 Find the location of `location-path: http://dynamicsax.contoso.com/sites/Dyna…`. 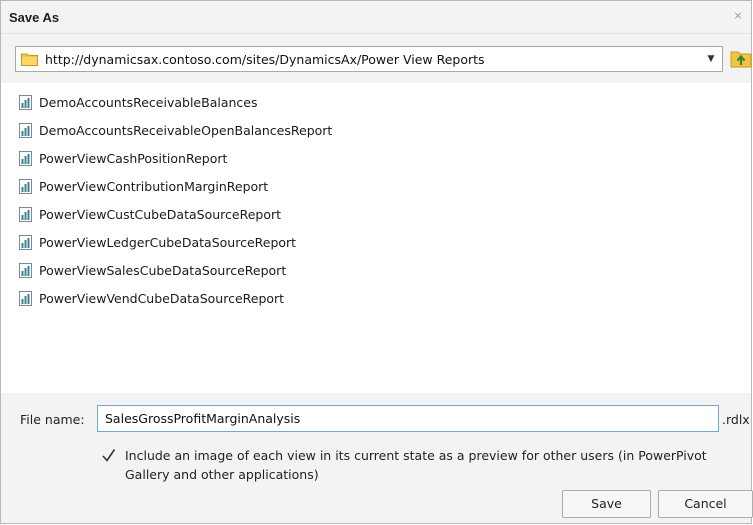

location-path: http://dynamicsax.contoso.com/sites/Dyna… is located at coordinates (265, 59).